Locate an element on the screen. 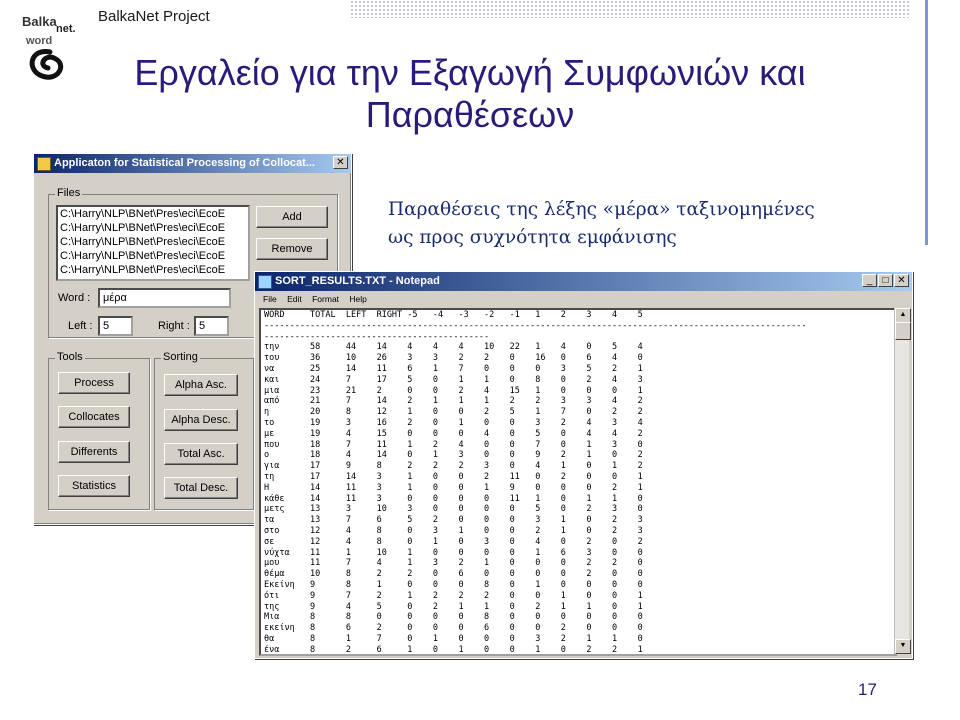 The width and height of the screenshot is (960, 720). process-button: Process is located at coordinates (94, 383).